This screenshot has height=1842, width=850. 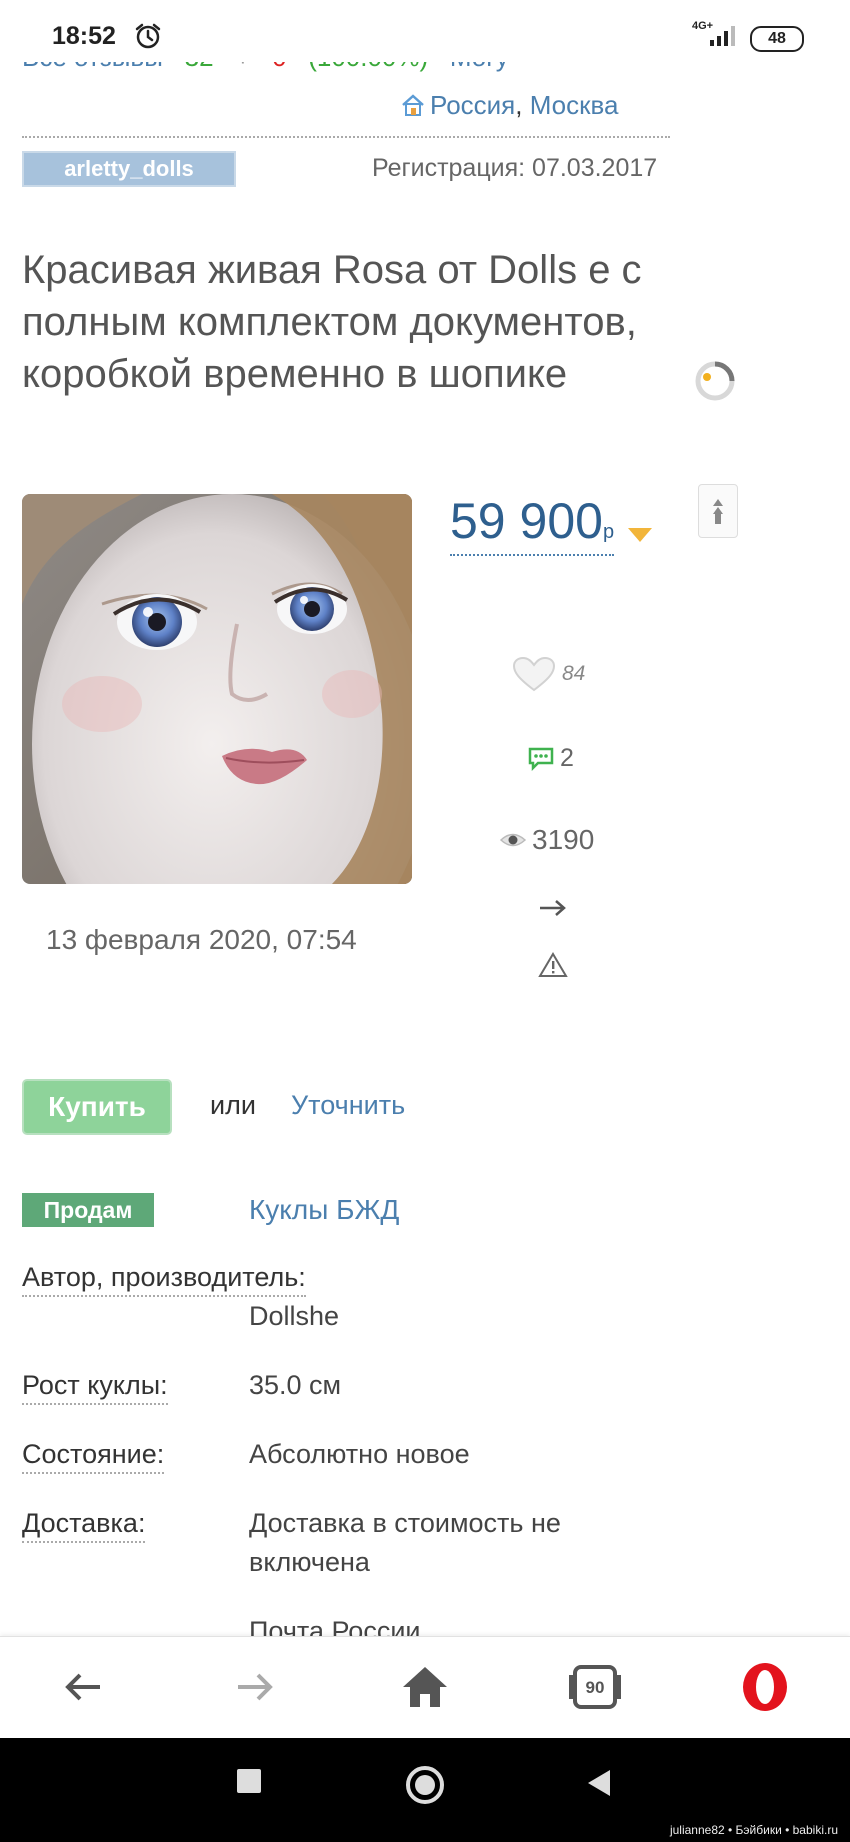 I want to click on status-time: 18:52, so click(x=84, y=36).